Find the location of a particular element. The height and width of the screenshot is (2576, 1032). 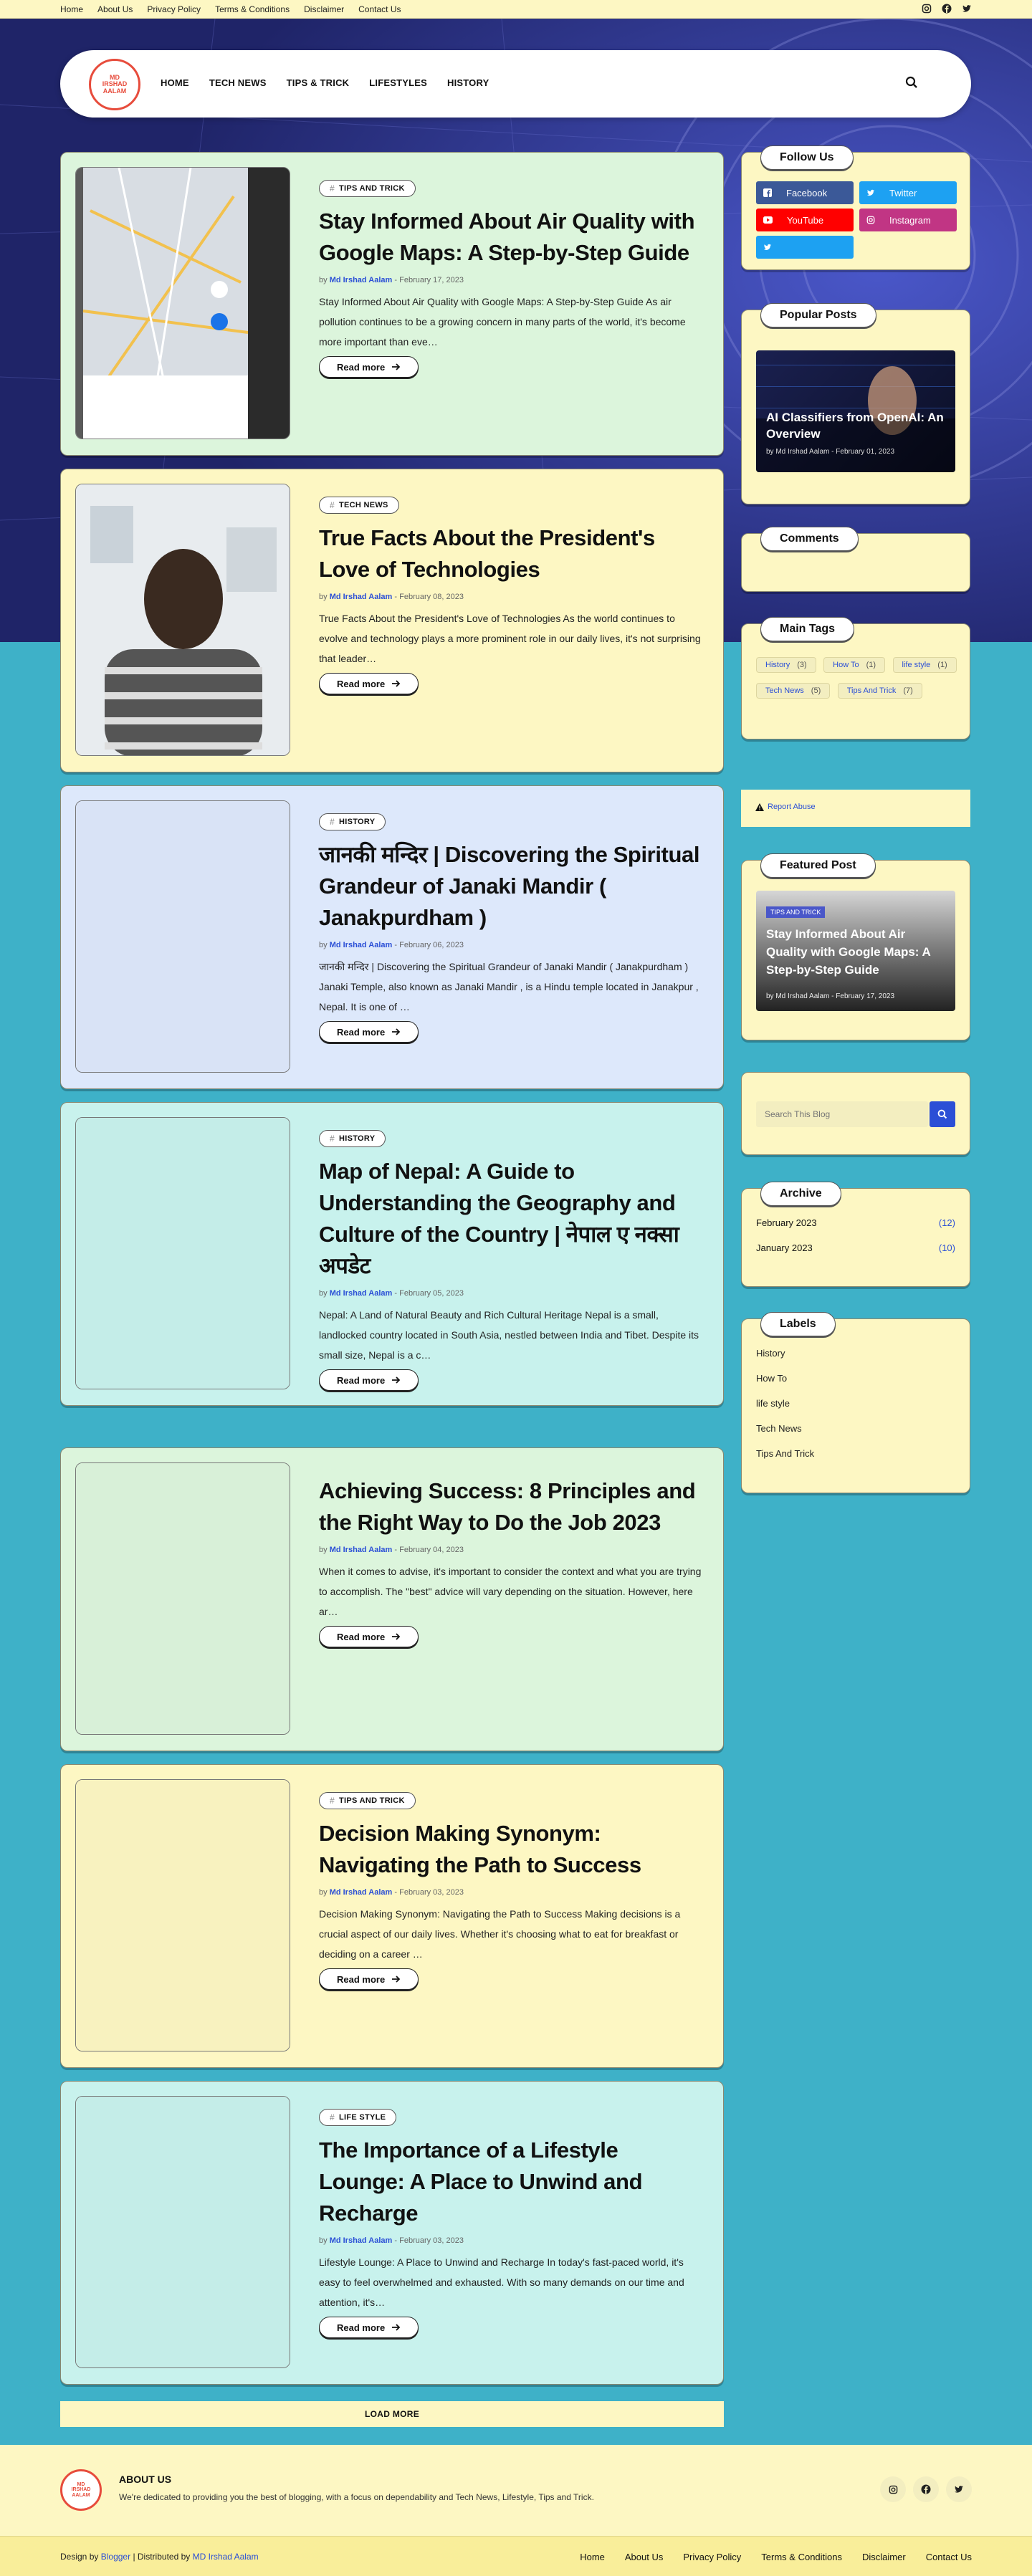

person-image is located at coordinates (183, 619).